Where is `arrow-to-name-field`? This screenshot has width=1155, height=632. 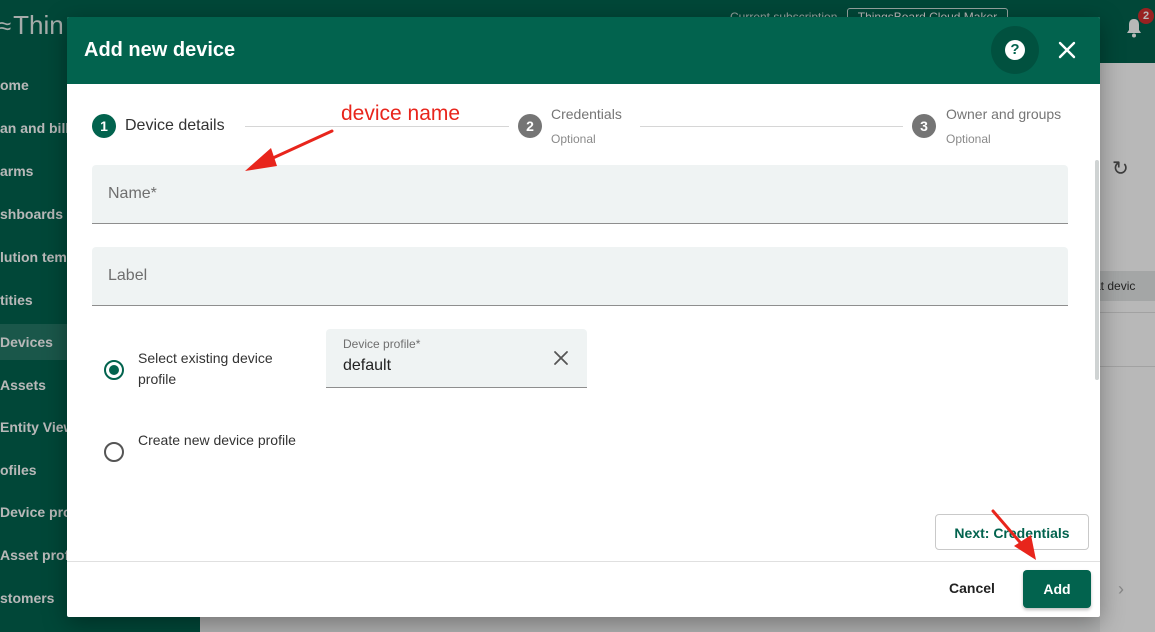 arrow-to-name-field is located at coordinates (289, 150).